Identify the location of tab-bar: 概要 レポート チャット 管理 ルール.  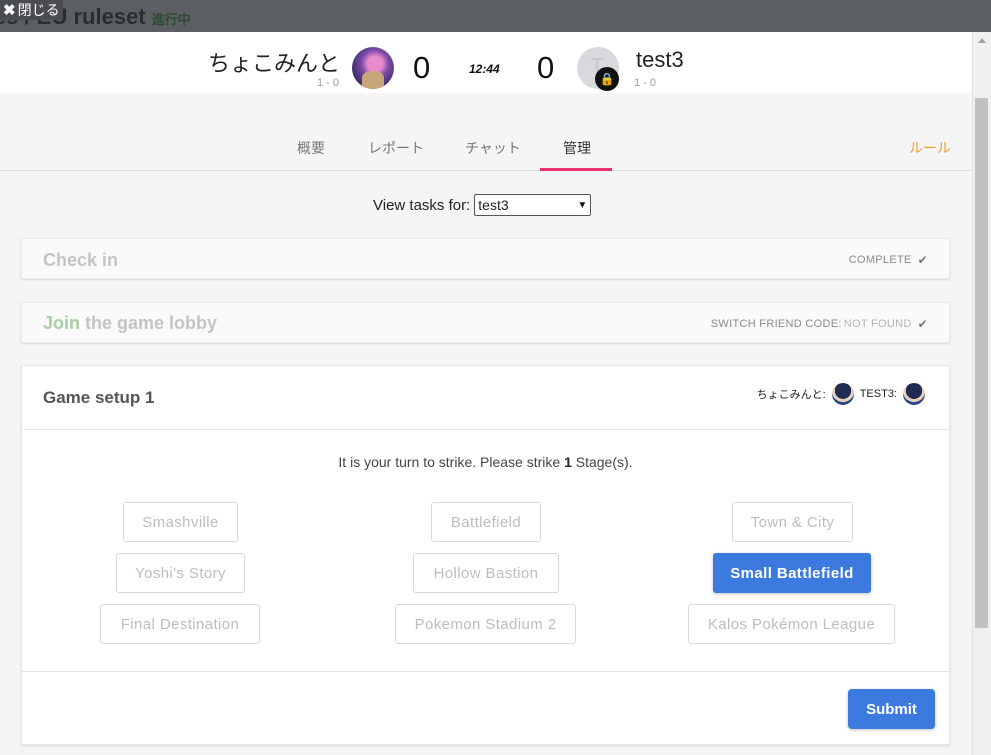
(486, 132).